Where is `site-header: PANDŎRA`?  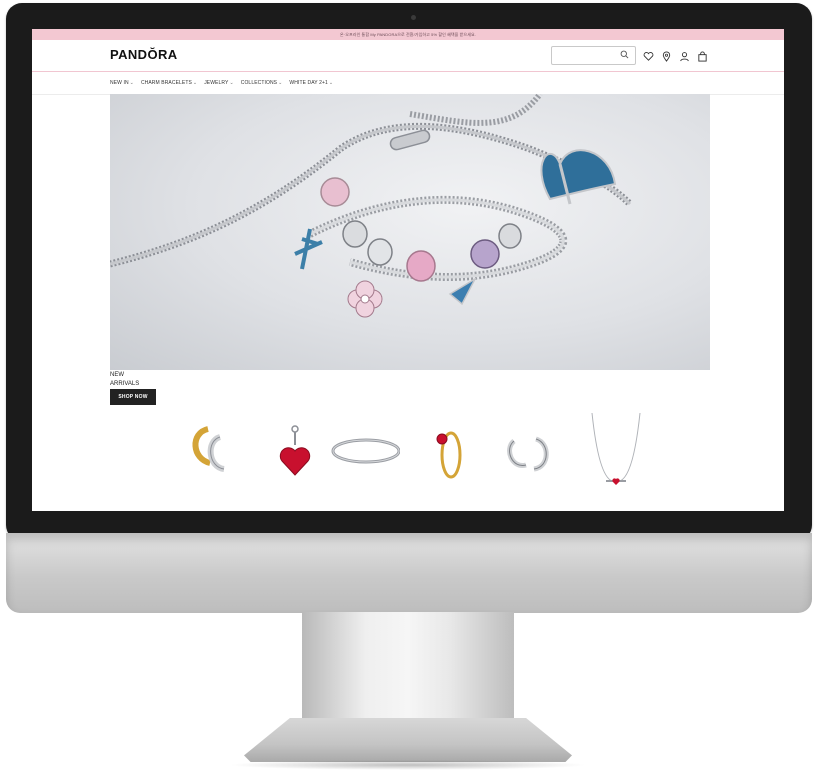
site-header: PANDŎRA is located at coordinates (408, 56).